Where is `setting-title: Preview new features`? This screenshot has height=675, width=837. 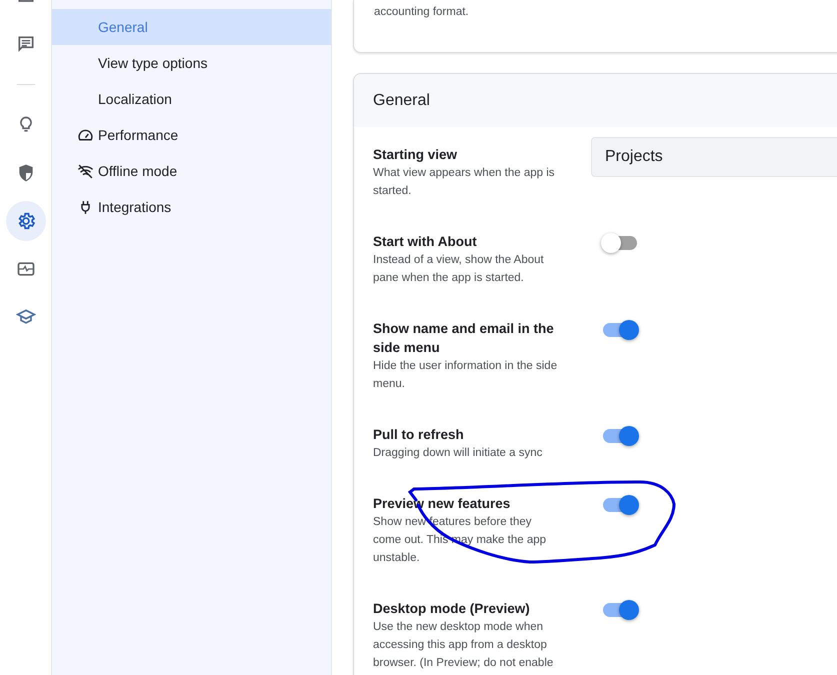
setting-title: Preview new features is located at coordinates (442, 504).